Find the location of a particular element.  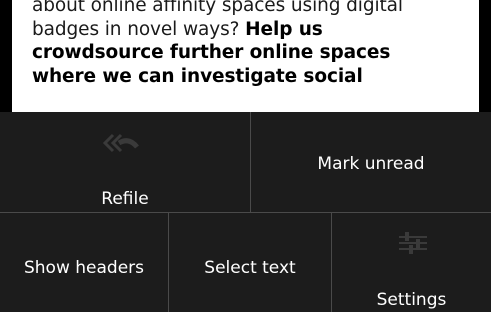

mark-unread-label: Mark unread is located at coordinates (371, 164).